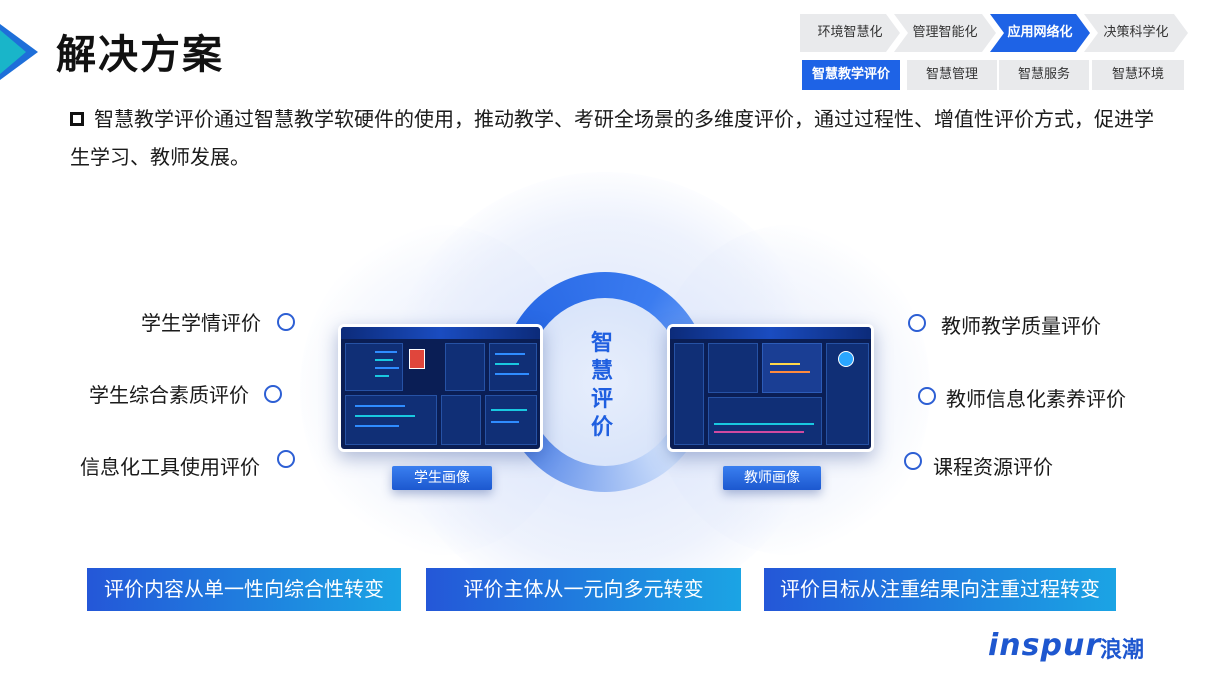 The height and width of the screenshot is (686, 1217). Describe the element at coordinates (1021, 326) in the screenshot. I see `label-teaching-quality-eval: 教师教学质量评价` at that location.